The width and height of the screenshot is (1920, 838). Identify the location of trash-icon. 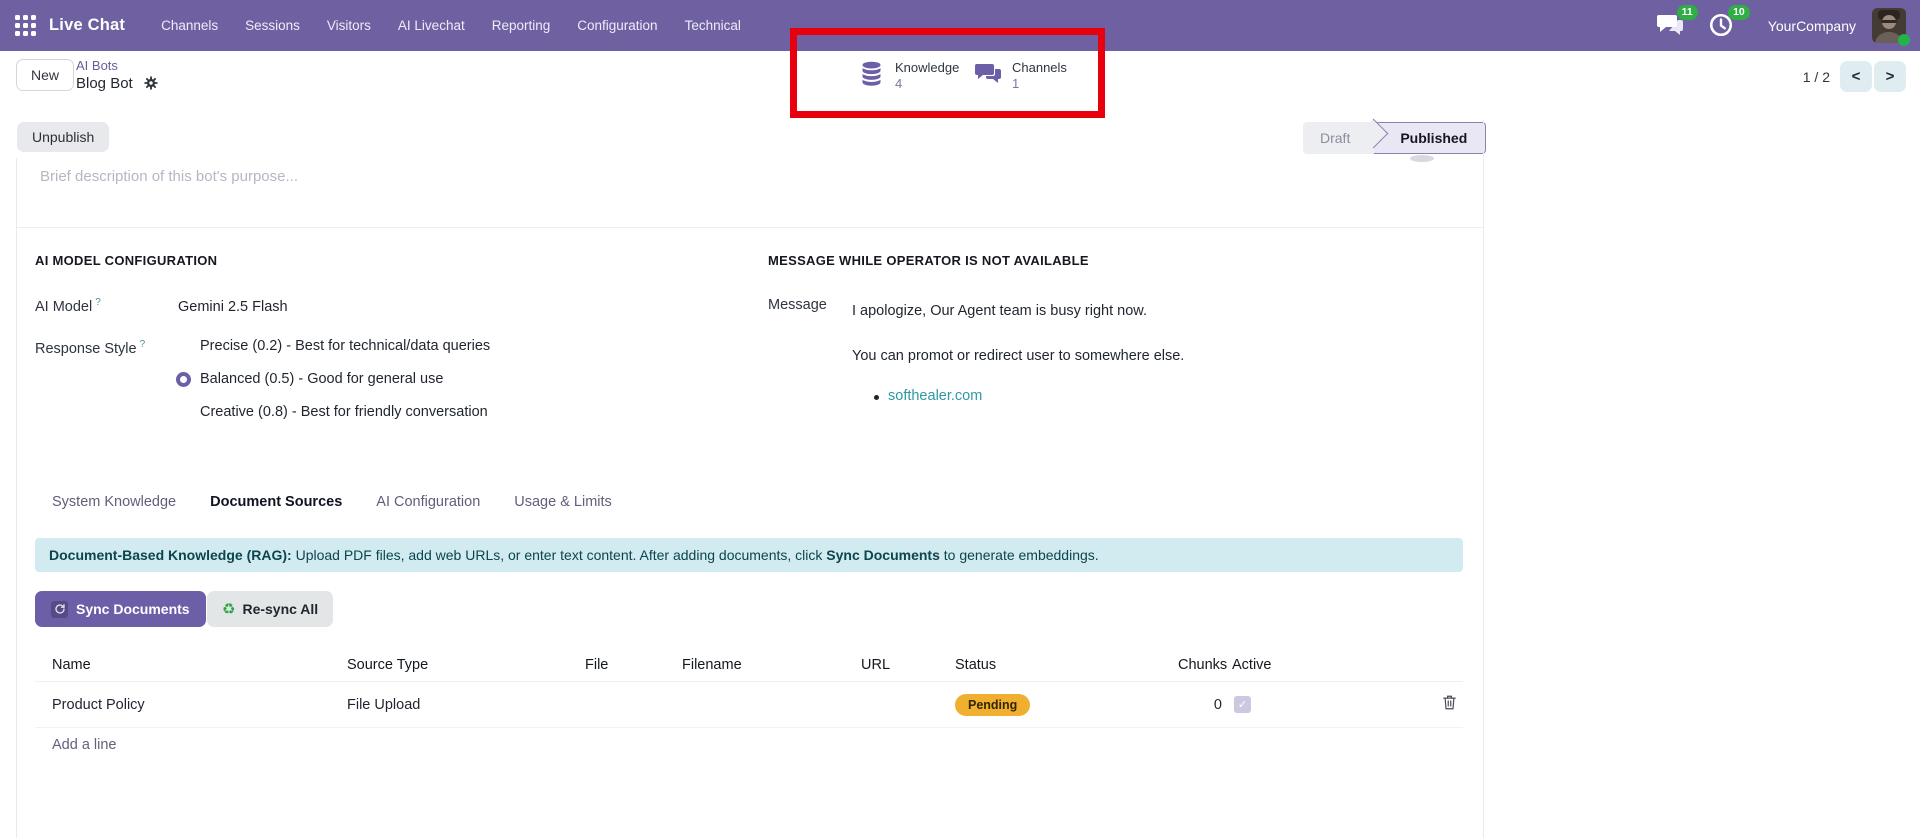
(1449, 702).